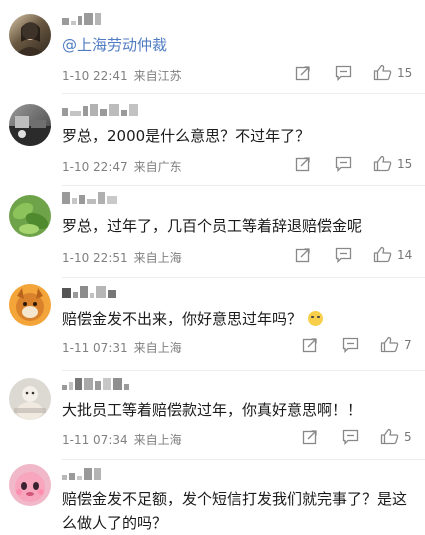 This screenshot has height=535, width=425. I want to click on mention-link: @上海劳动仲裁, so click(114, 45).